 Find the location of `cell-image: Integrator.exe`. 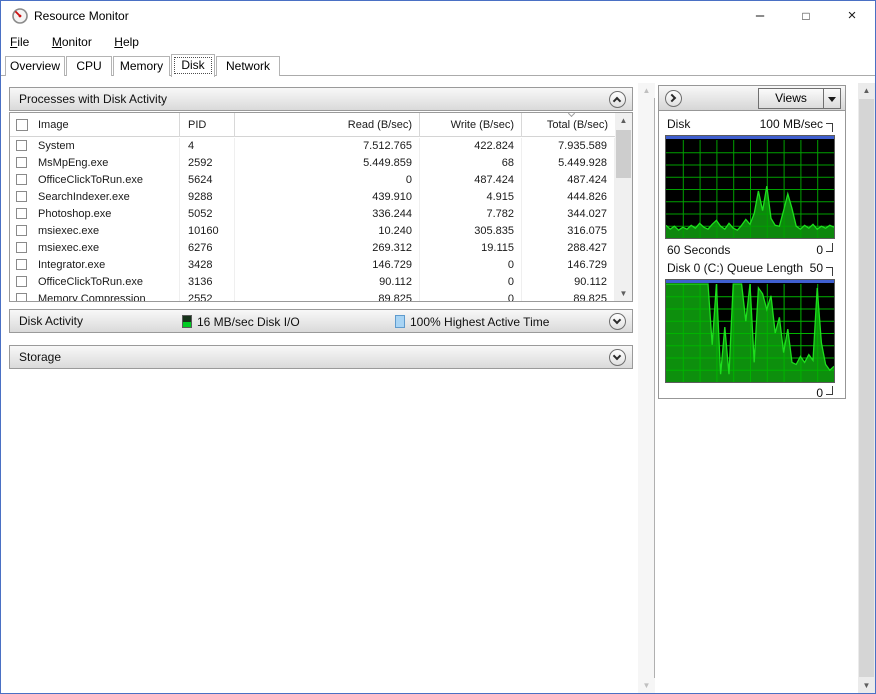

cell-image: Integrator.exe is located at coordinates (95, 265).